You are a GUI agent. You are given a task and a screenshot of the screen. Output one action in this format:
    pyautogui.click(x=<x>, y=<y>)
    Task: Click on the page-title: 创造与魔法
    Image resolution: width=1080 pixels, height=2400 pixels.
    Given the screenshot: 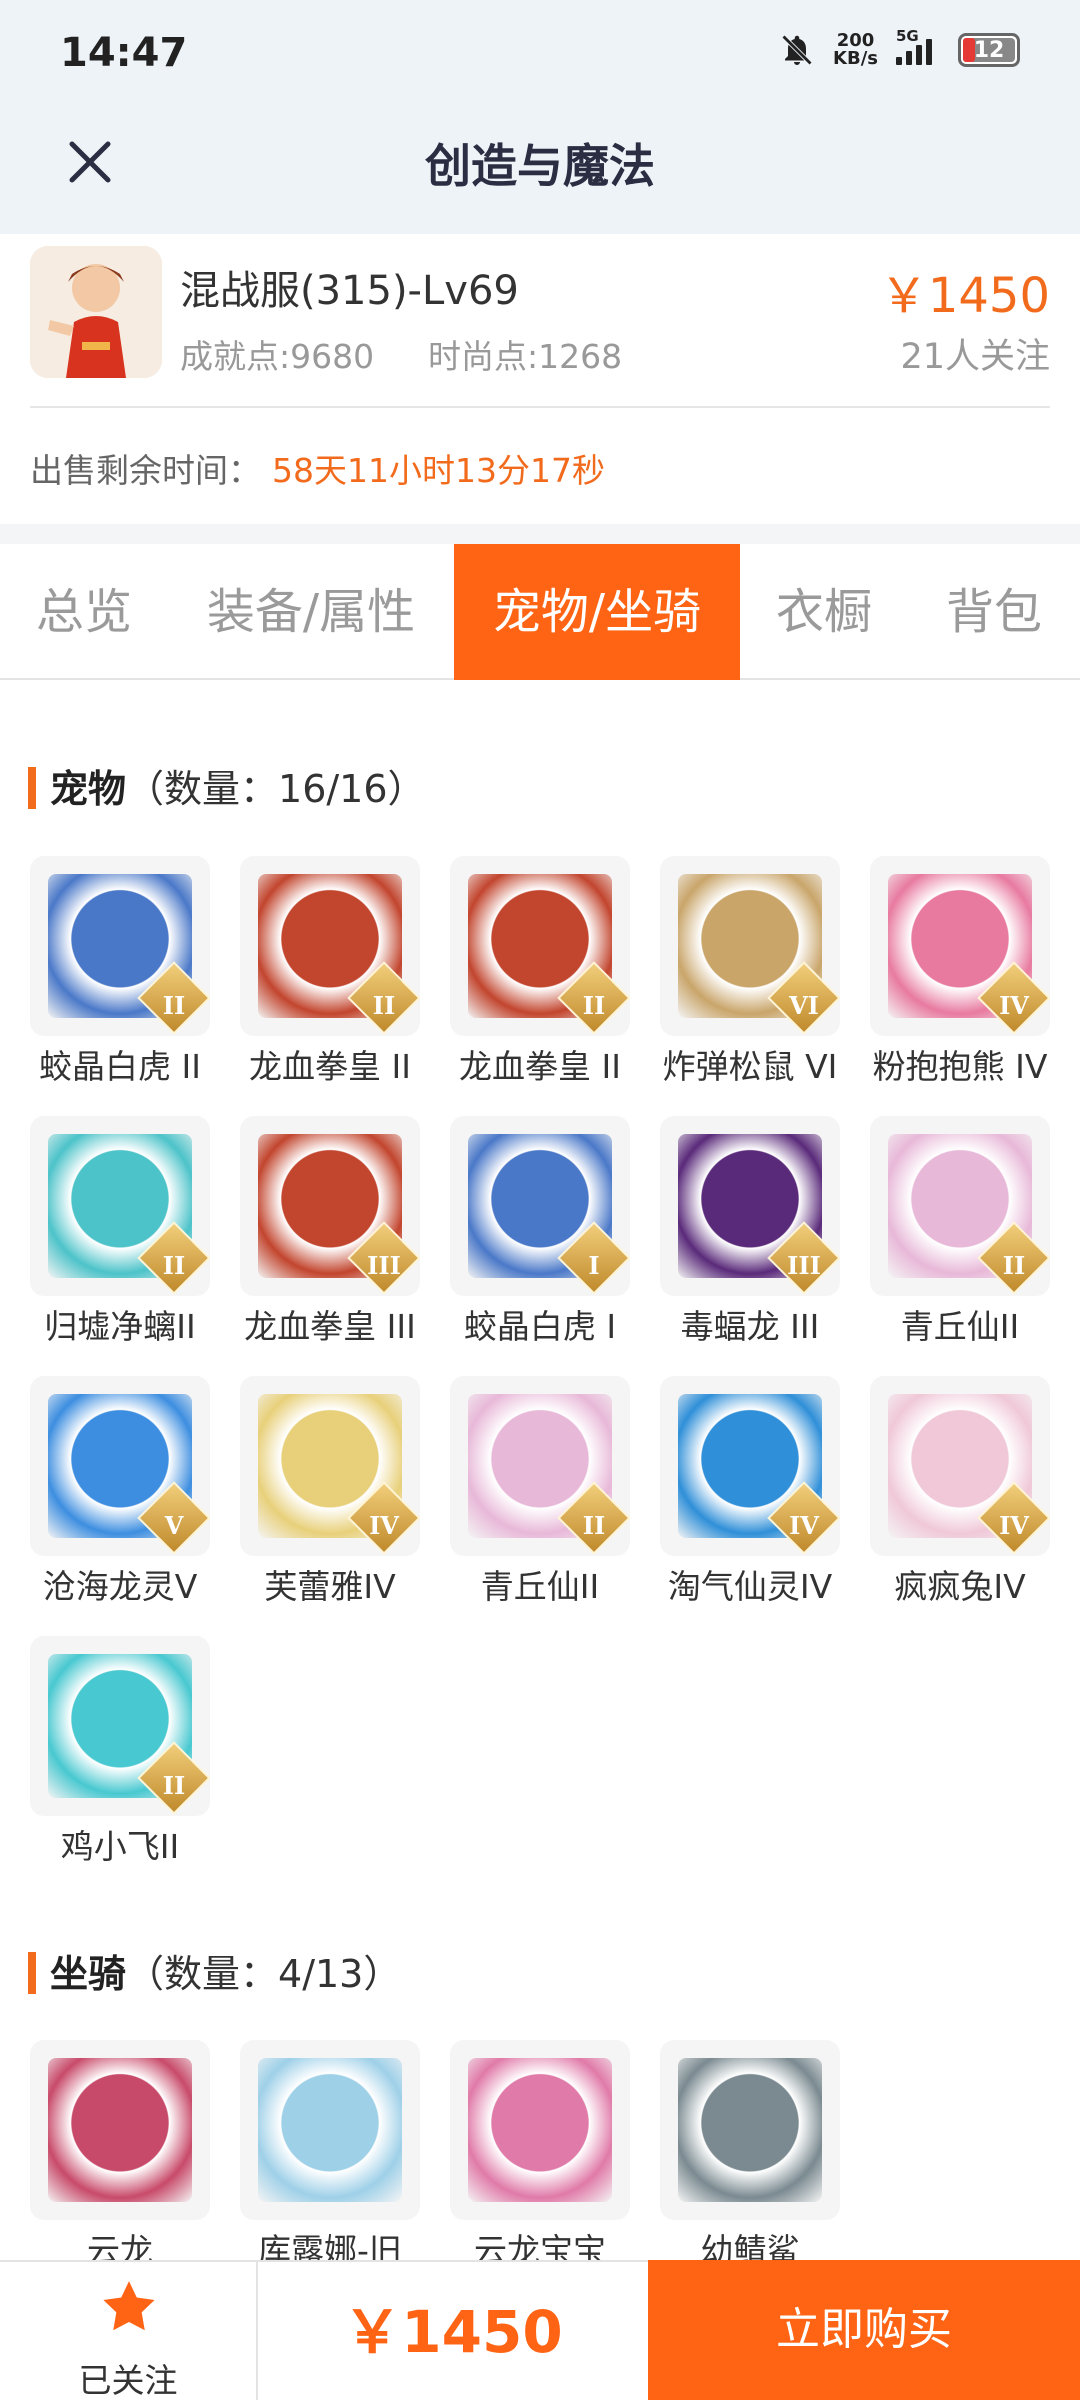 What is the action you would take?
    pyautogui.click(x=540, y=166)
    